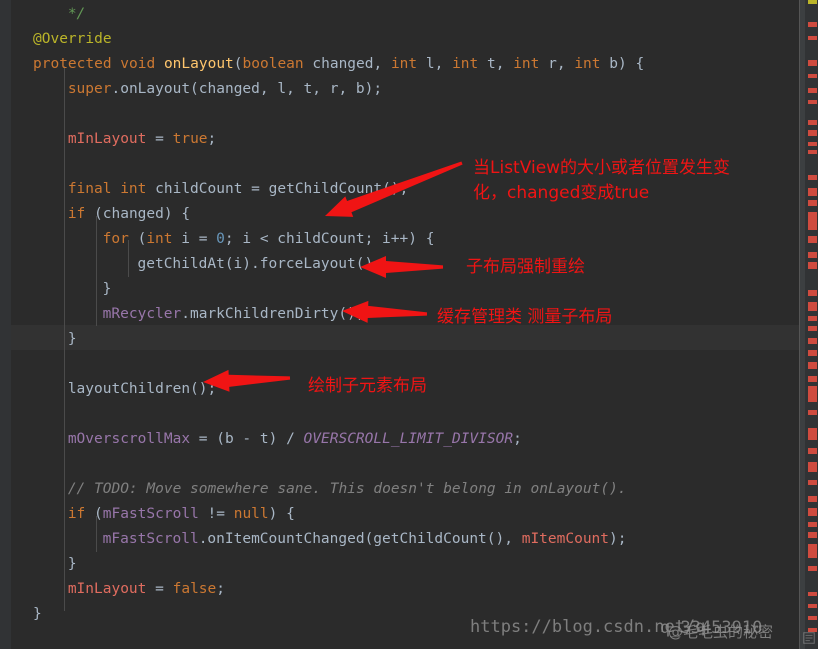 Image resolution: width=818 pixels, height=649 pixels. I want to click on code-token: 0, so click(220, 239).